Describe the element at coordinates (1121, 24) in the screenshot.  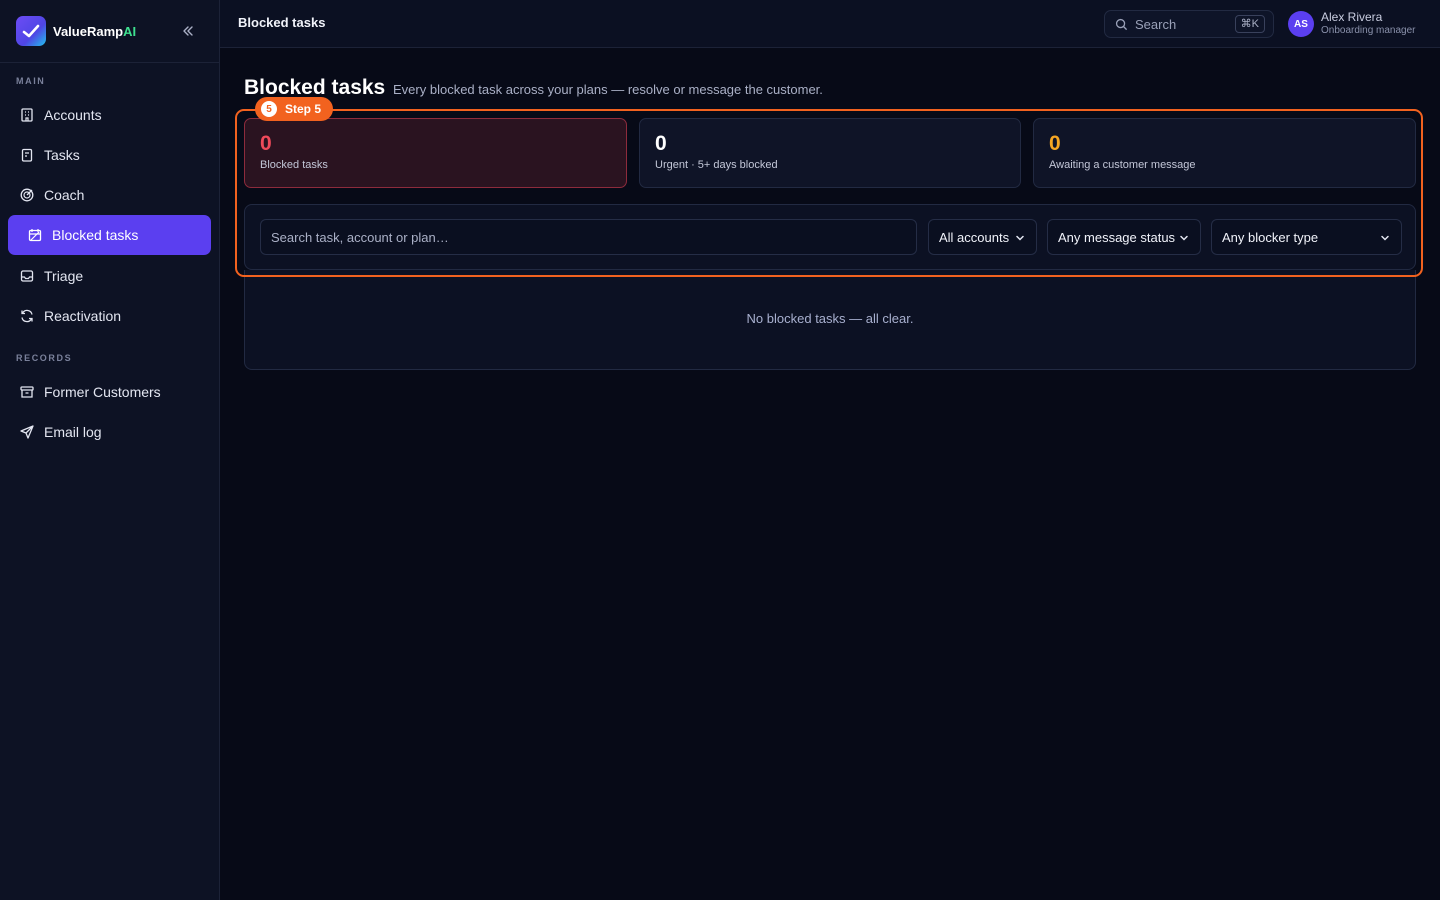
I see `search-icon` at that location.